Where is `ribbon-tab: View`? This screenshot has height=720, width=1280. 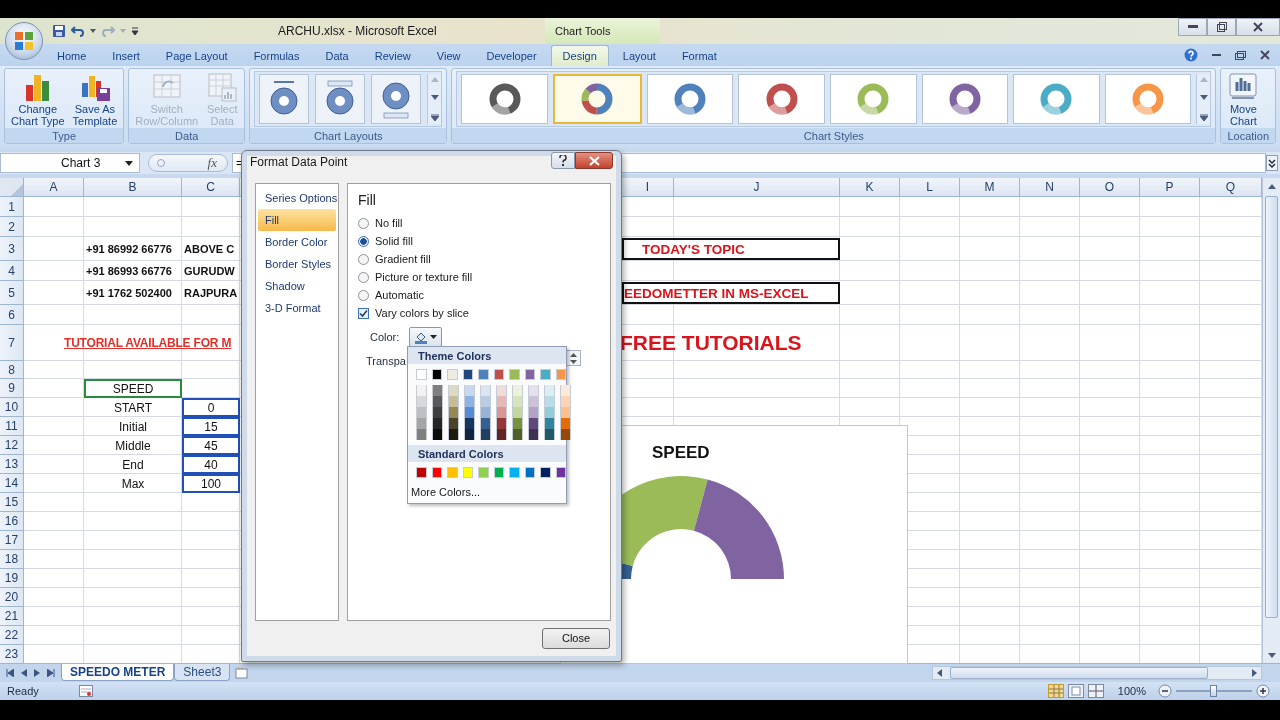 ribbon-tab: View is located at coordinates (448, 55).